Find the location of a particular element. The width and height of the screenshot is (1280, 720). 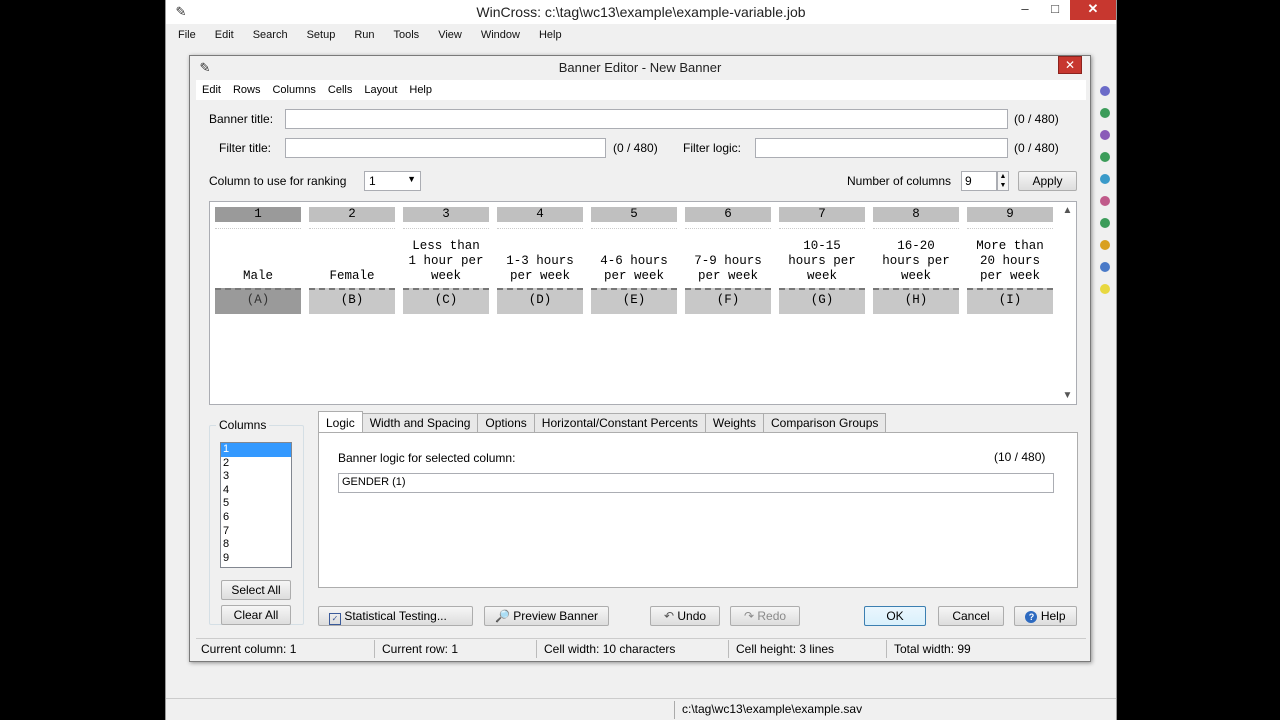

menu-search: Search is located at coordinates (269, 35).